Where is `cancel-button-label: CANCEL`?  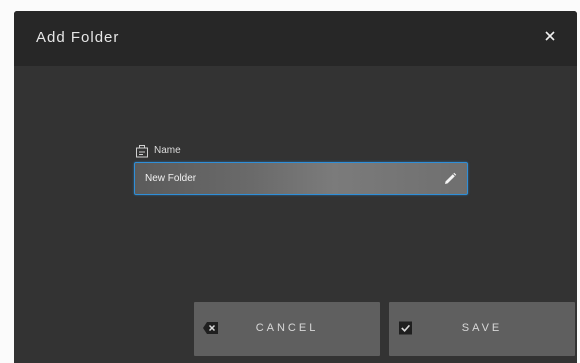
cancel-button-label: CANCEL is located at coordinates (287, 328).